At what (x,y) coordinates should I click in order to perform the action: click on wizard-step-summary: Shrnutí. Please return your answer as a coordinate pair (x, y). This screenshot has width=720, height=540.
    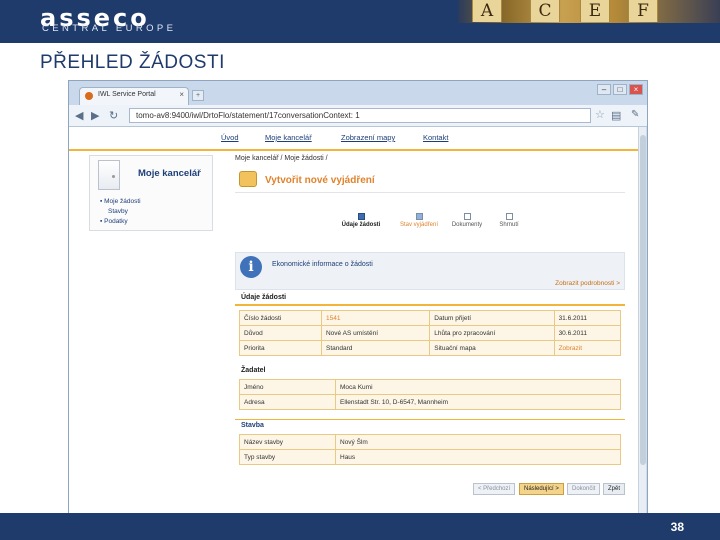
    Looking at the image, I should click on (509, 221).